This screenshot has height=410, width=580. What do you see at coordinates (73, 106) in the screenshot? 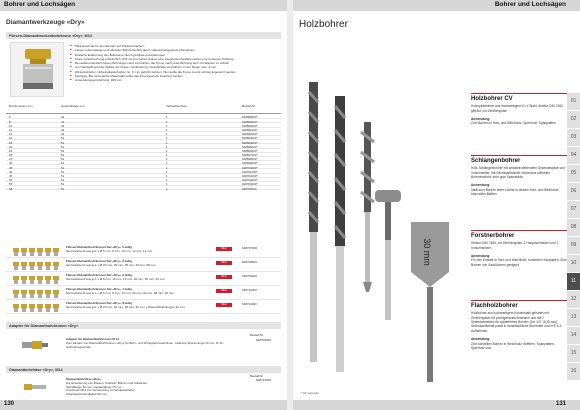
I see `col-header-length: Gesamtlänge mm` at bounding box center [73, 106].